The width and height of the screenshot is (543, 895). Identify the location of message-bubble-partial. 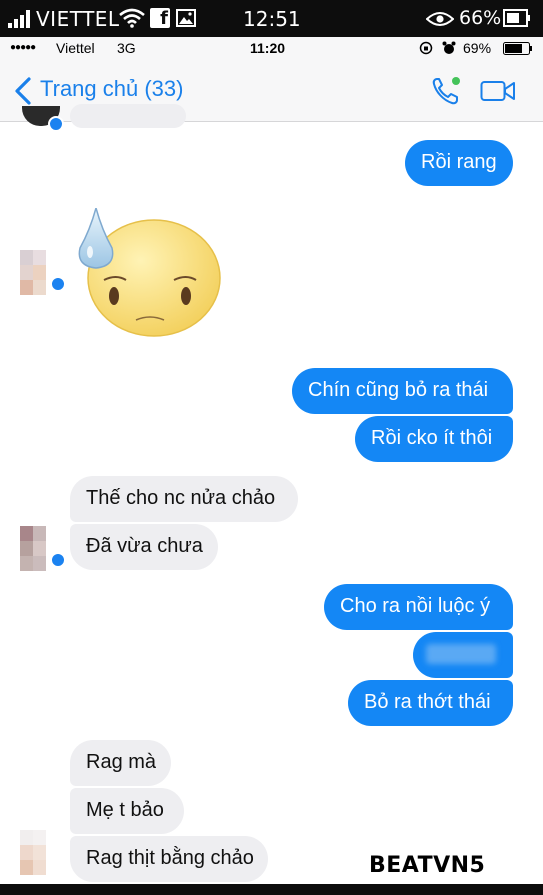
(128, 116).